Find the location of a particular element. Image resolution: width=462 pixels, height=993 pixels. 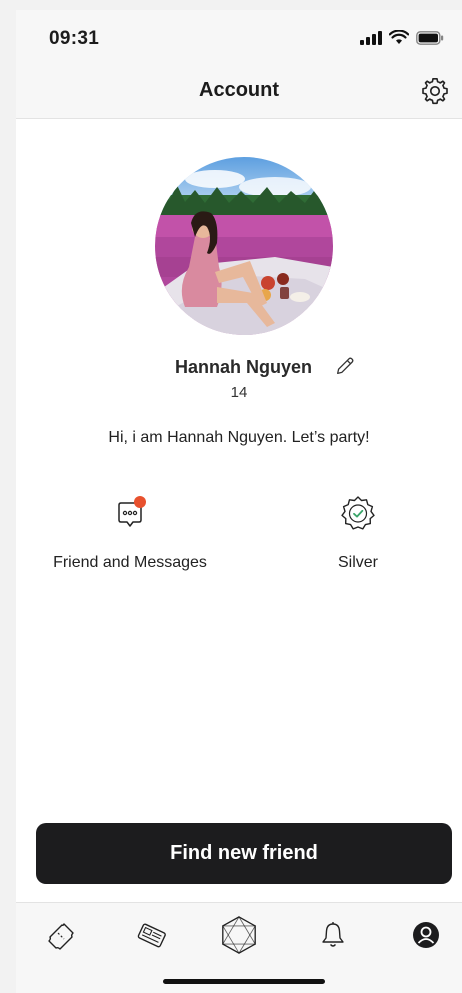

wifi-icon is located at coordinates (399, 37).